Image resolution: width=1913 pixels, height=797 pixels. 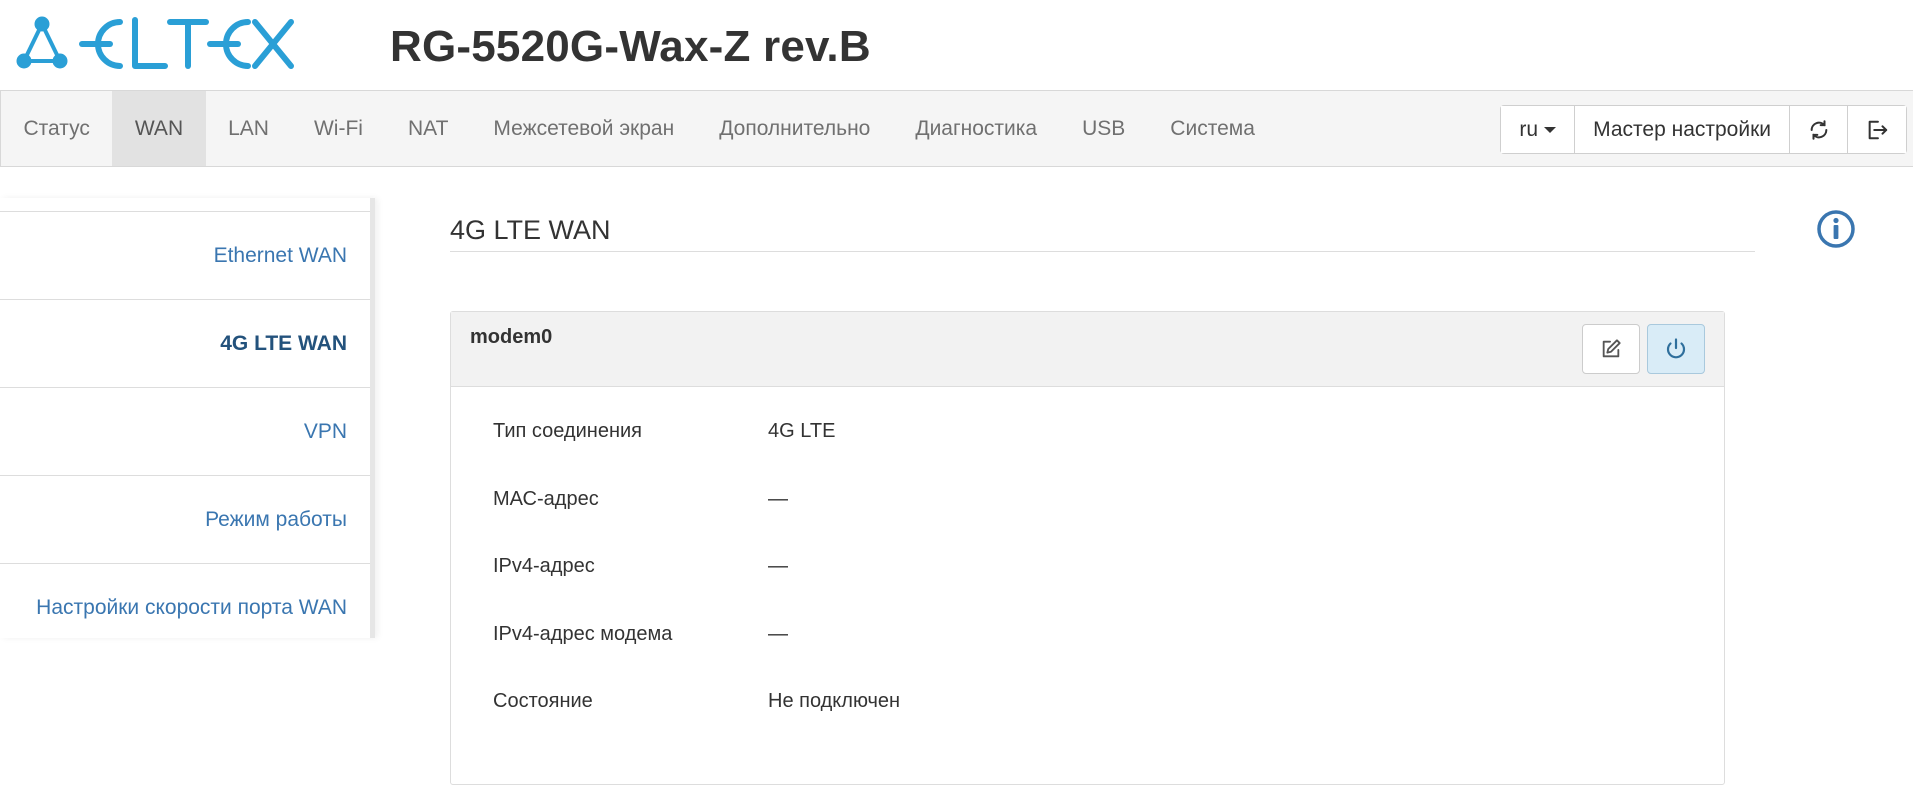 I want to click on row-label: Тип соединения, so click(x=567, y=431).